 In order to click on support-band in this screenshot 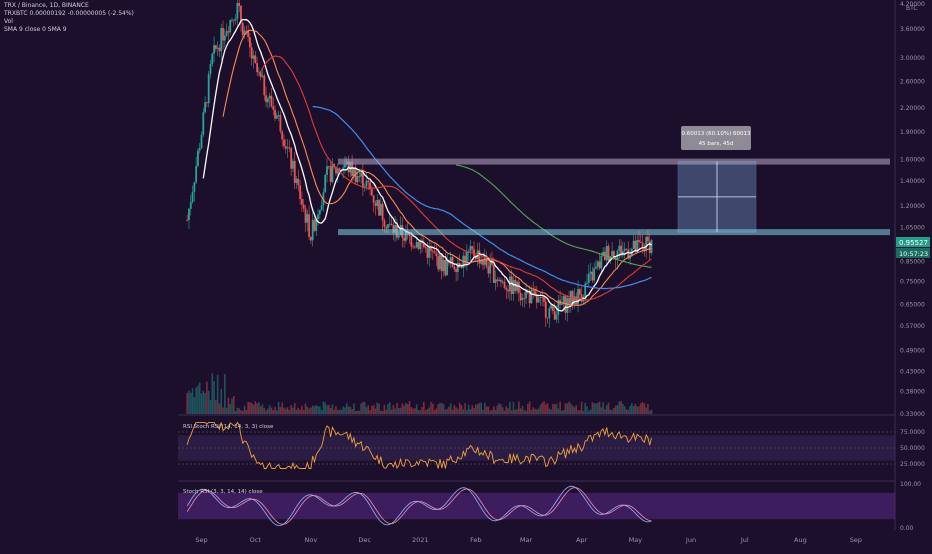, I will do `click(614, 232)`.